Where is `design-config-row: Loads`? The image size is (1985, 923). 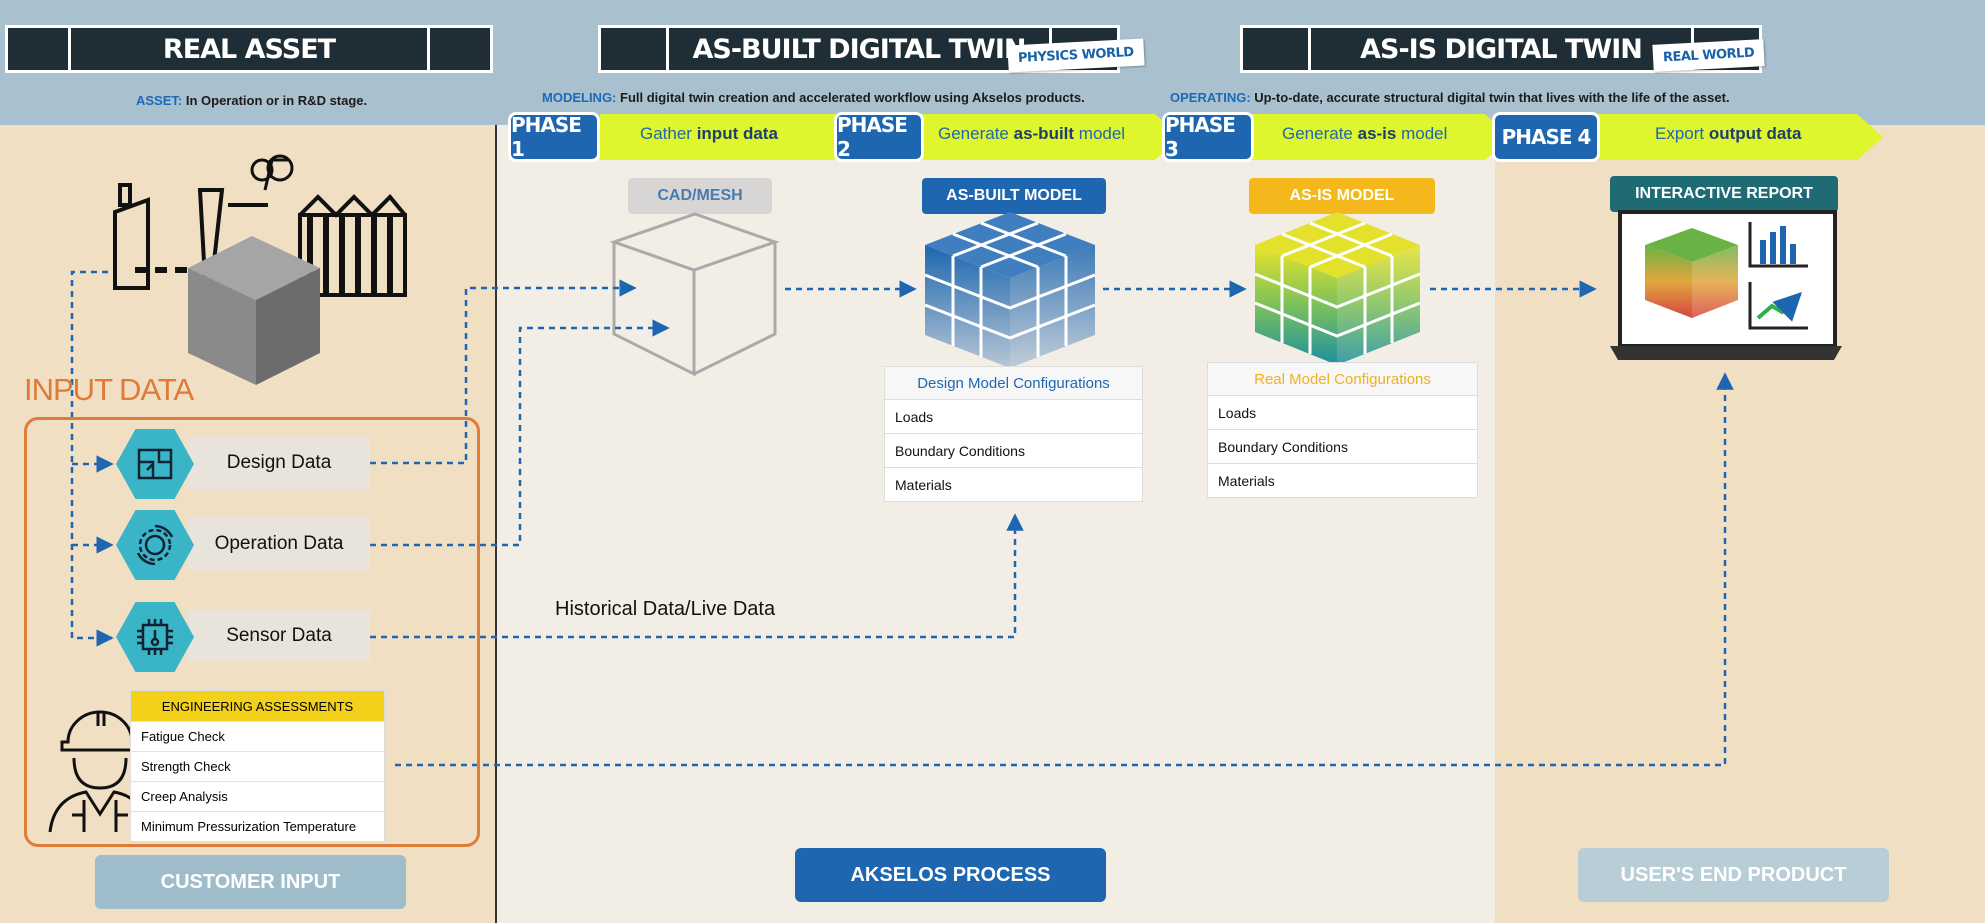
design-config-row: Loads is located at coordinates (1013, 417).